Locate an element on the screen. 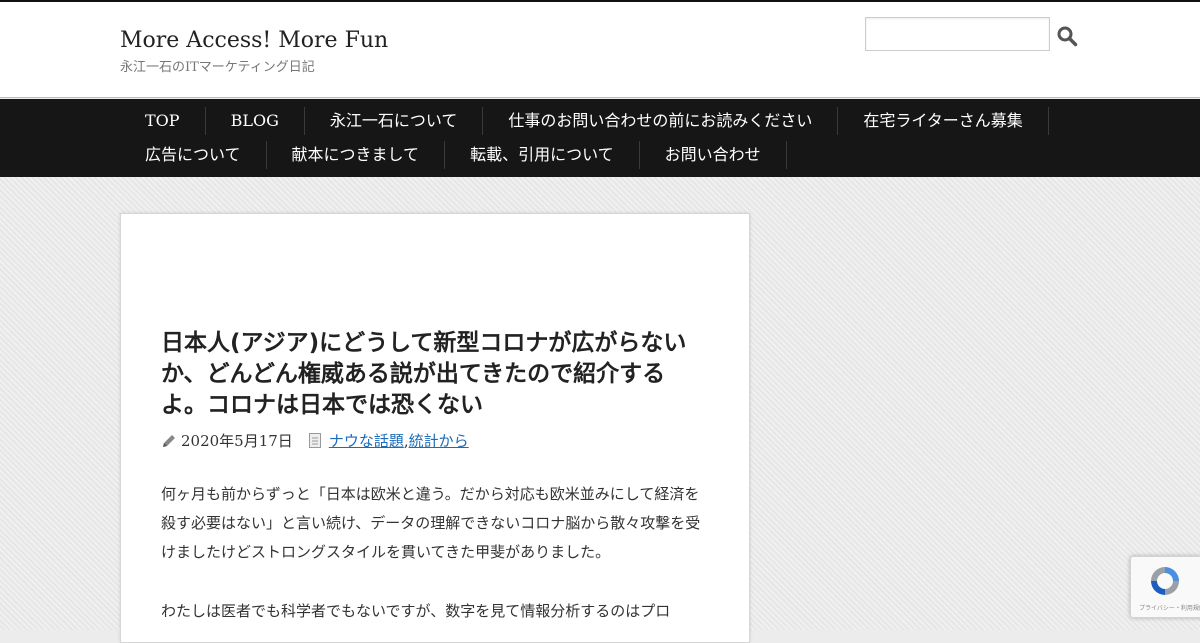 The image size is (1200, 643). category-link-now-topics: ナウな話題 is located at coordinates (366, 440).